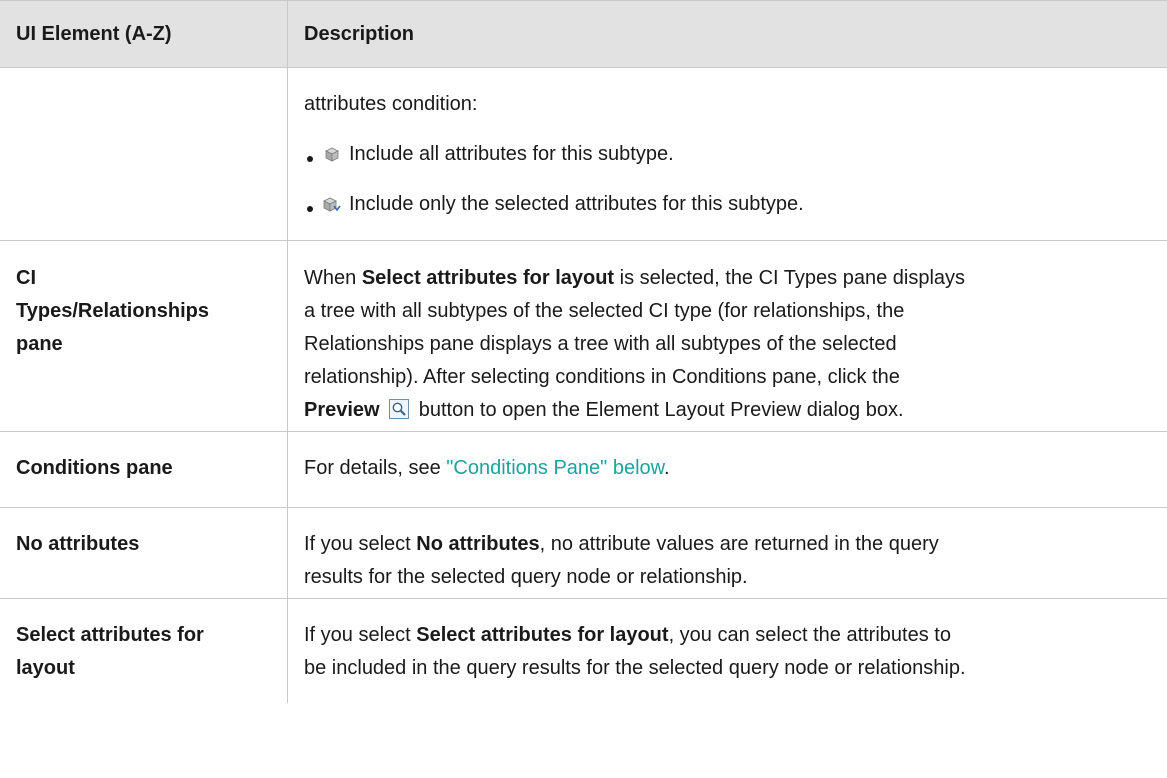  Describe the element at coordinates (110, 635) in the screenshot. I see `element-label-line: Select attributes for` at that location.